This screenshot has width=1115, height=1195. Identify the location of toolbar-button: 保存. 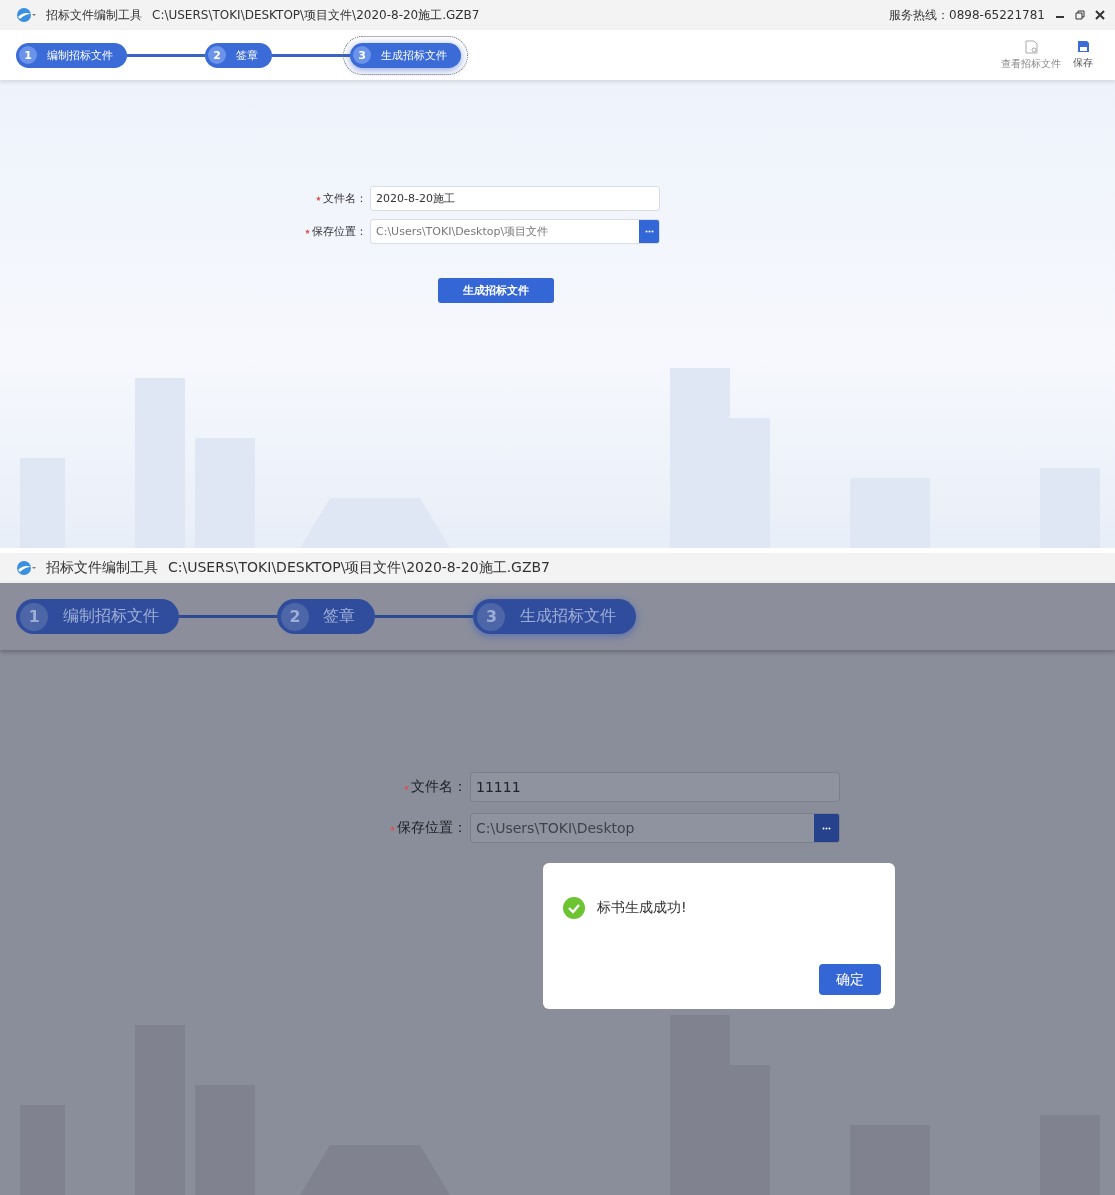
(1083, 55).